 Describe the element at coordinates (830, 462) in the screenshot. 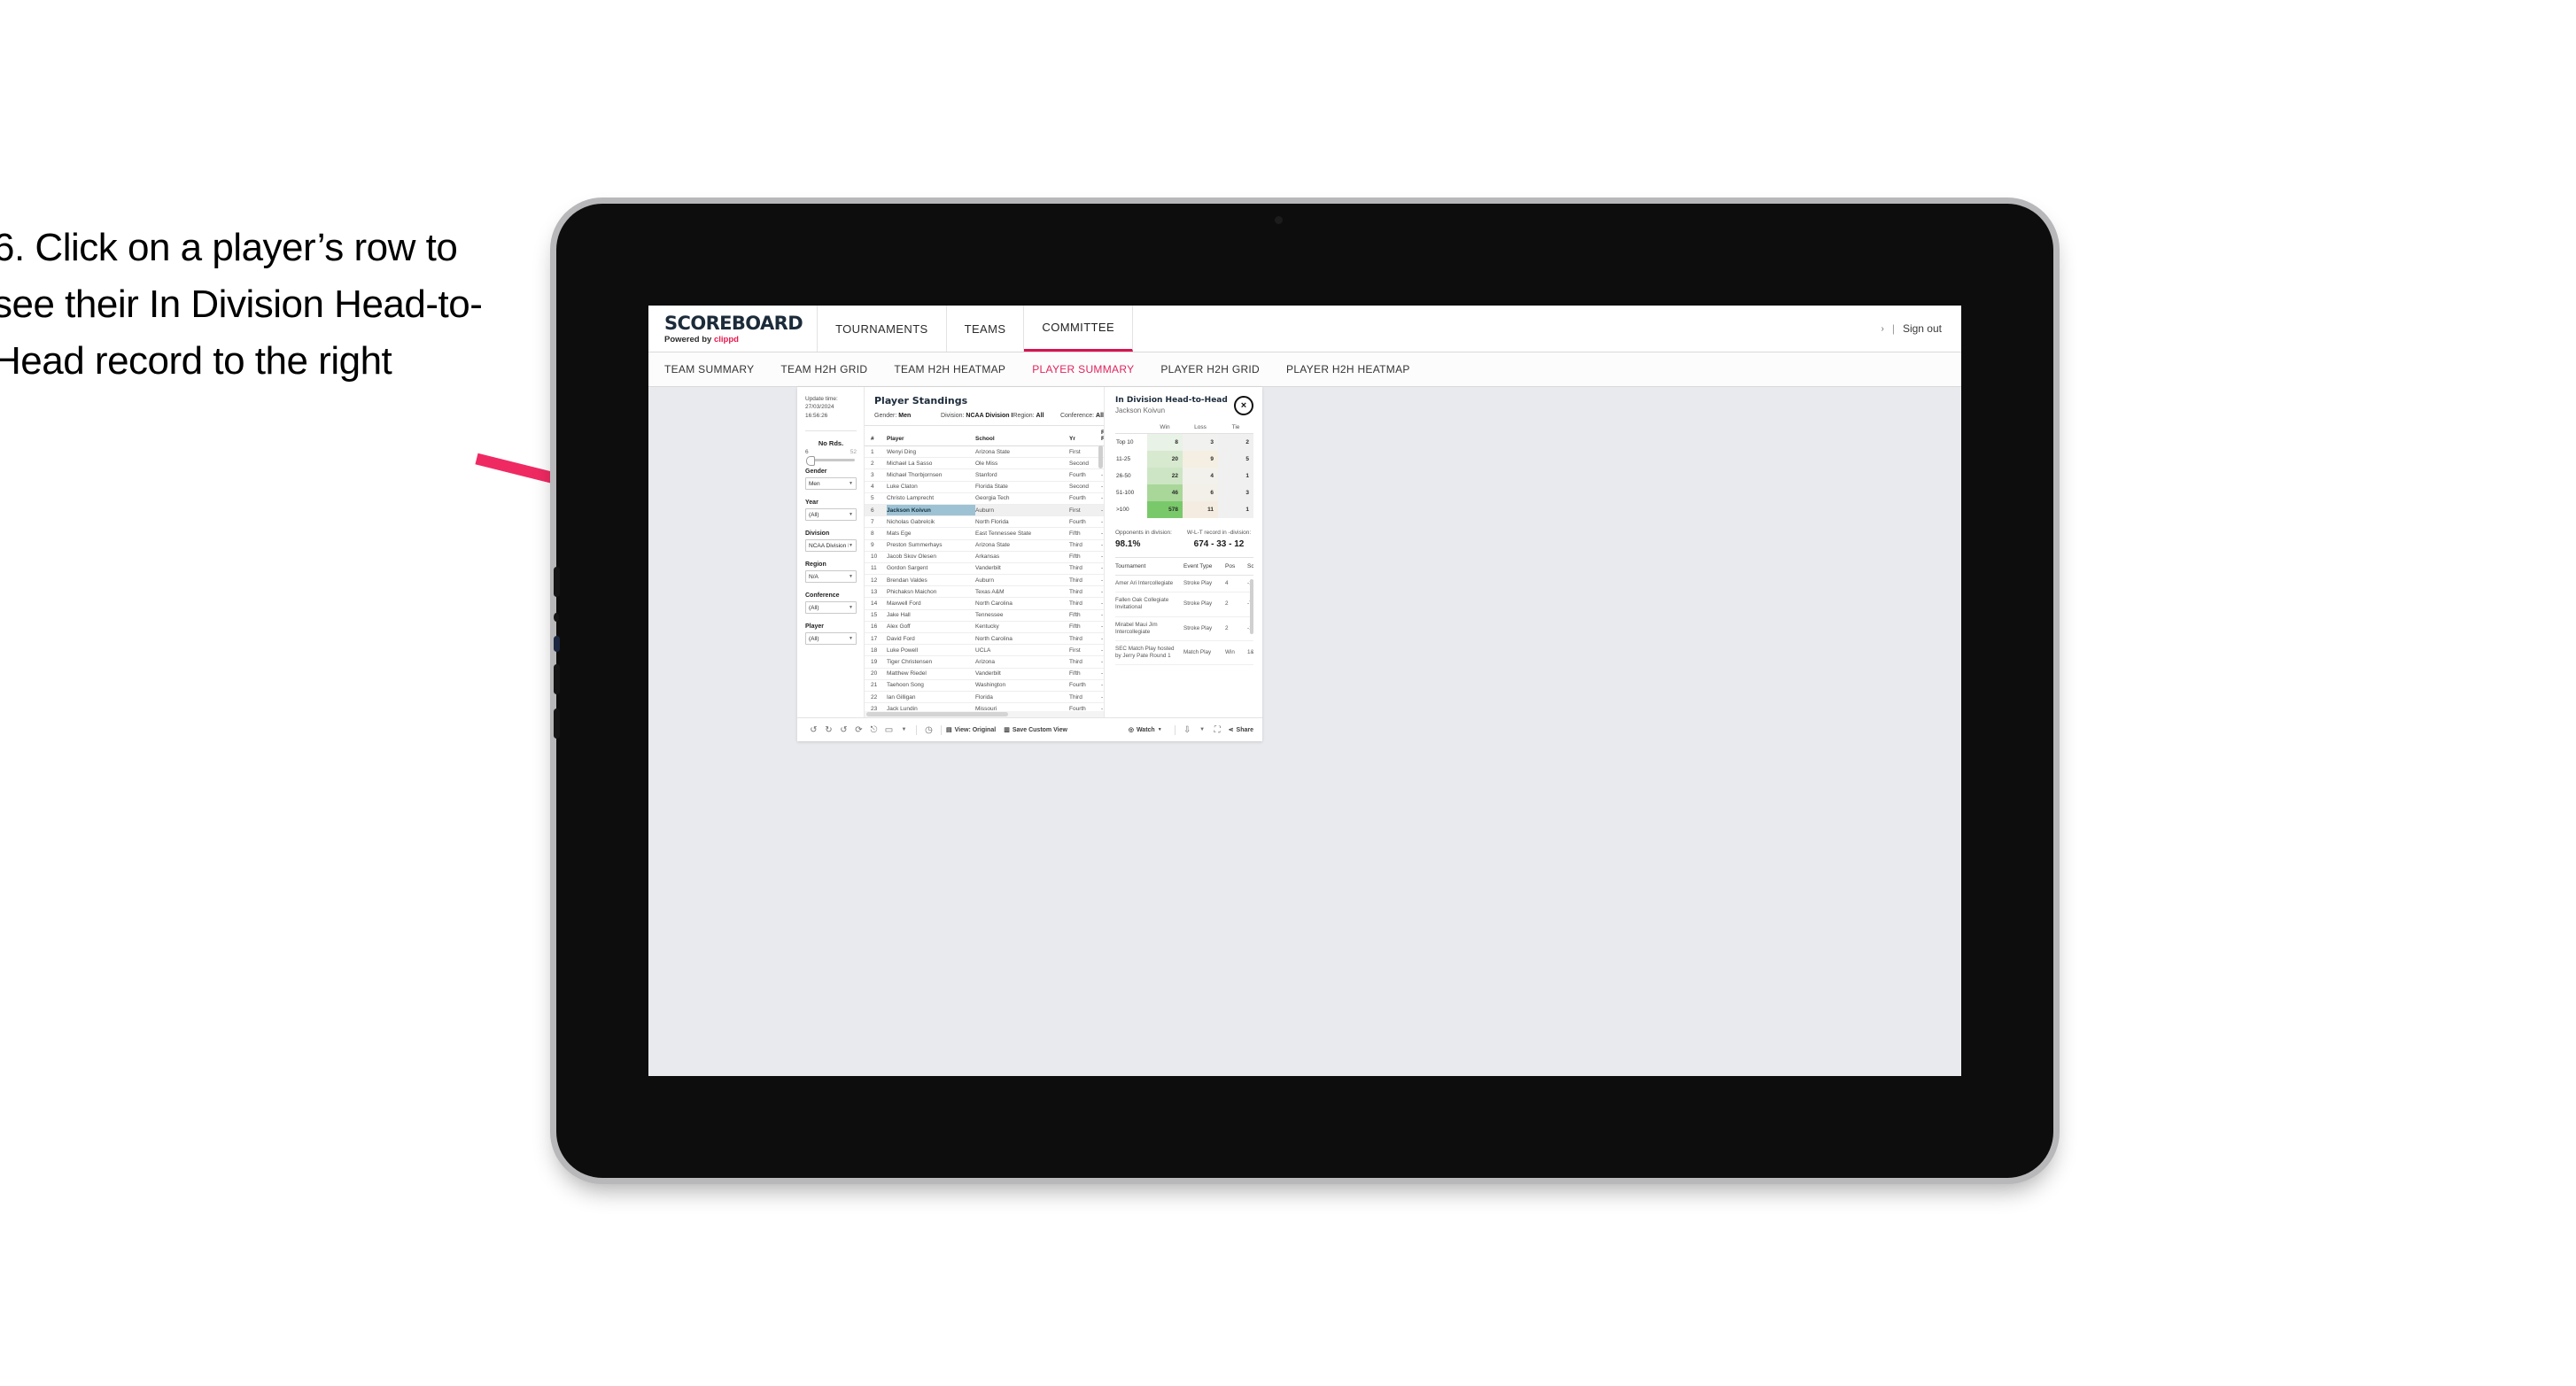

I see `slider-track` at that location.